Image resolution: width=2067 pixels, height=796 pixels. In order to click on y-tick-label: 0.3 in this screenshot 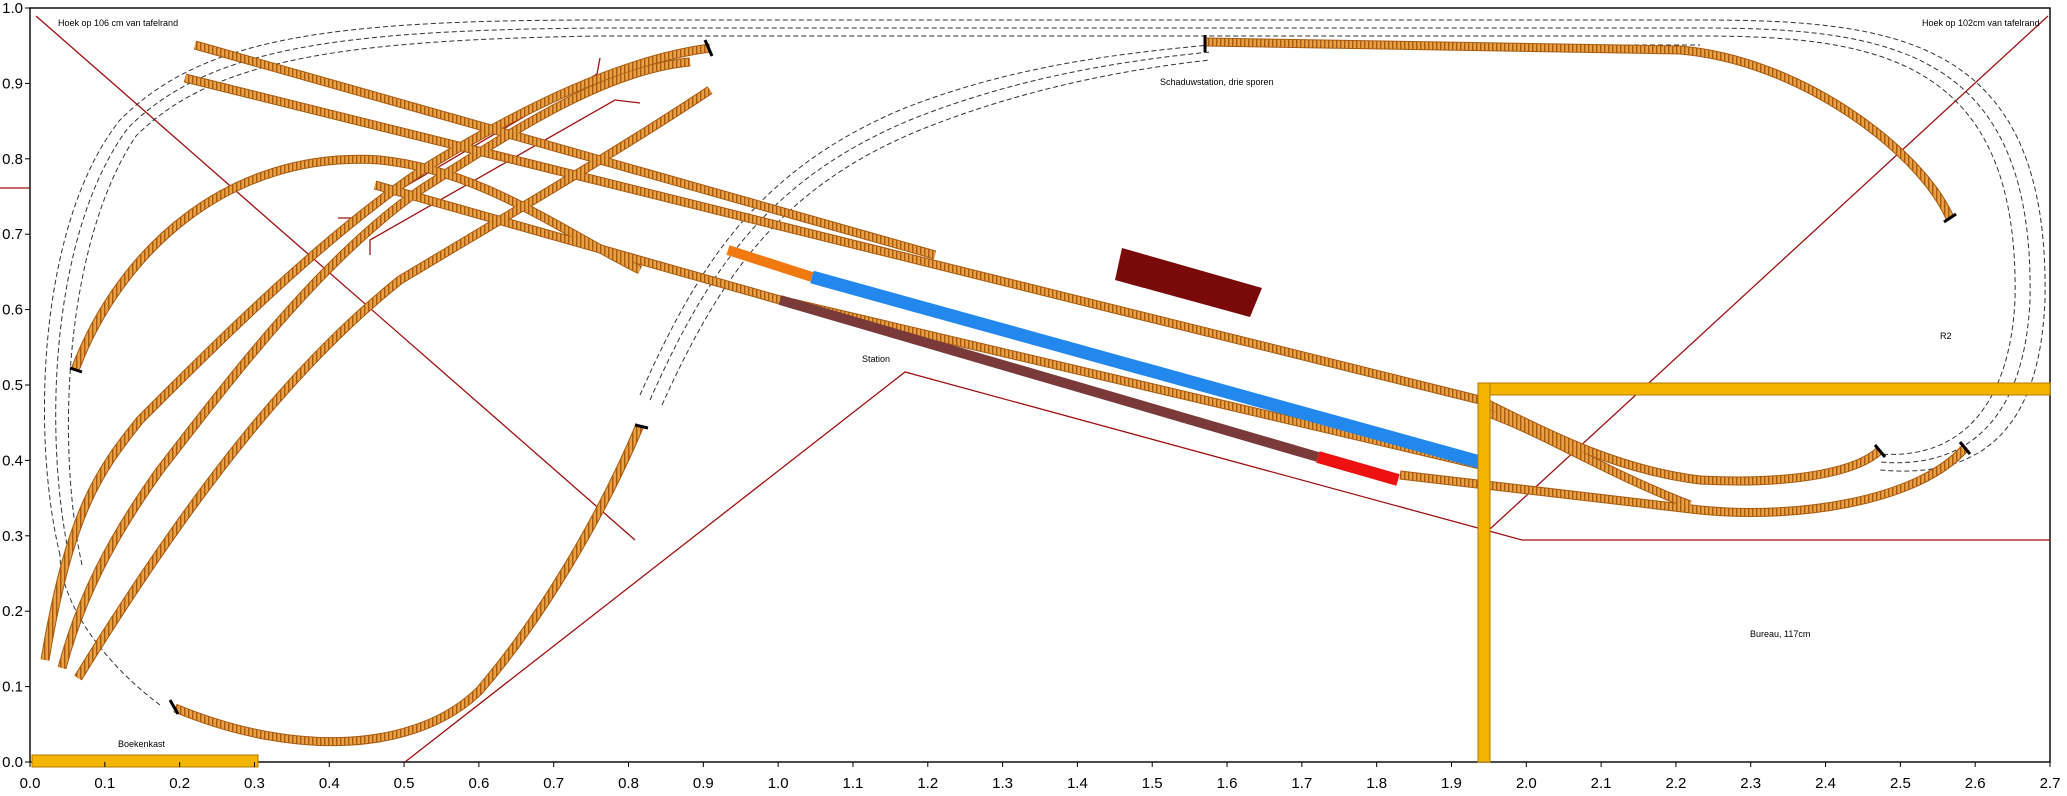, I will do `click(12, 536)`.